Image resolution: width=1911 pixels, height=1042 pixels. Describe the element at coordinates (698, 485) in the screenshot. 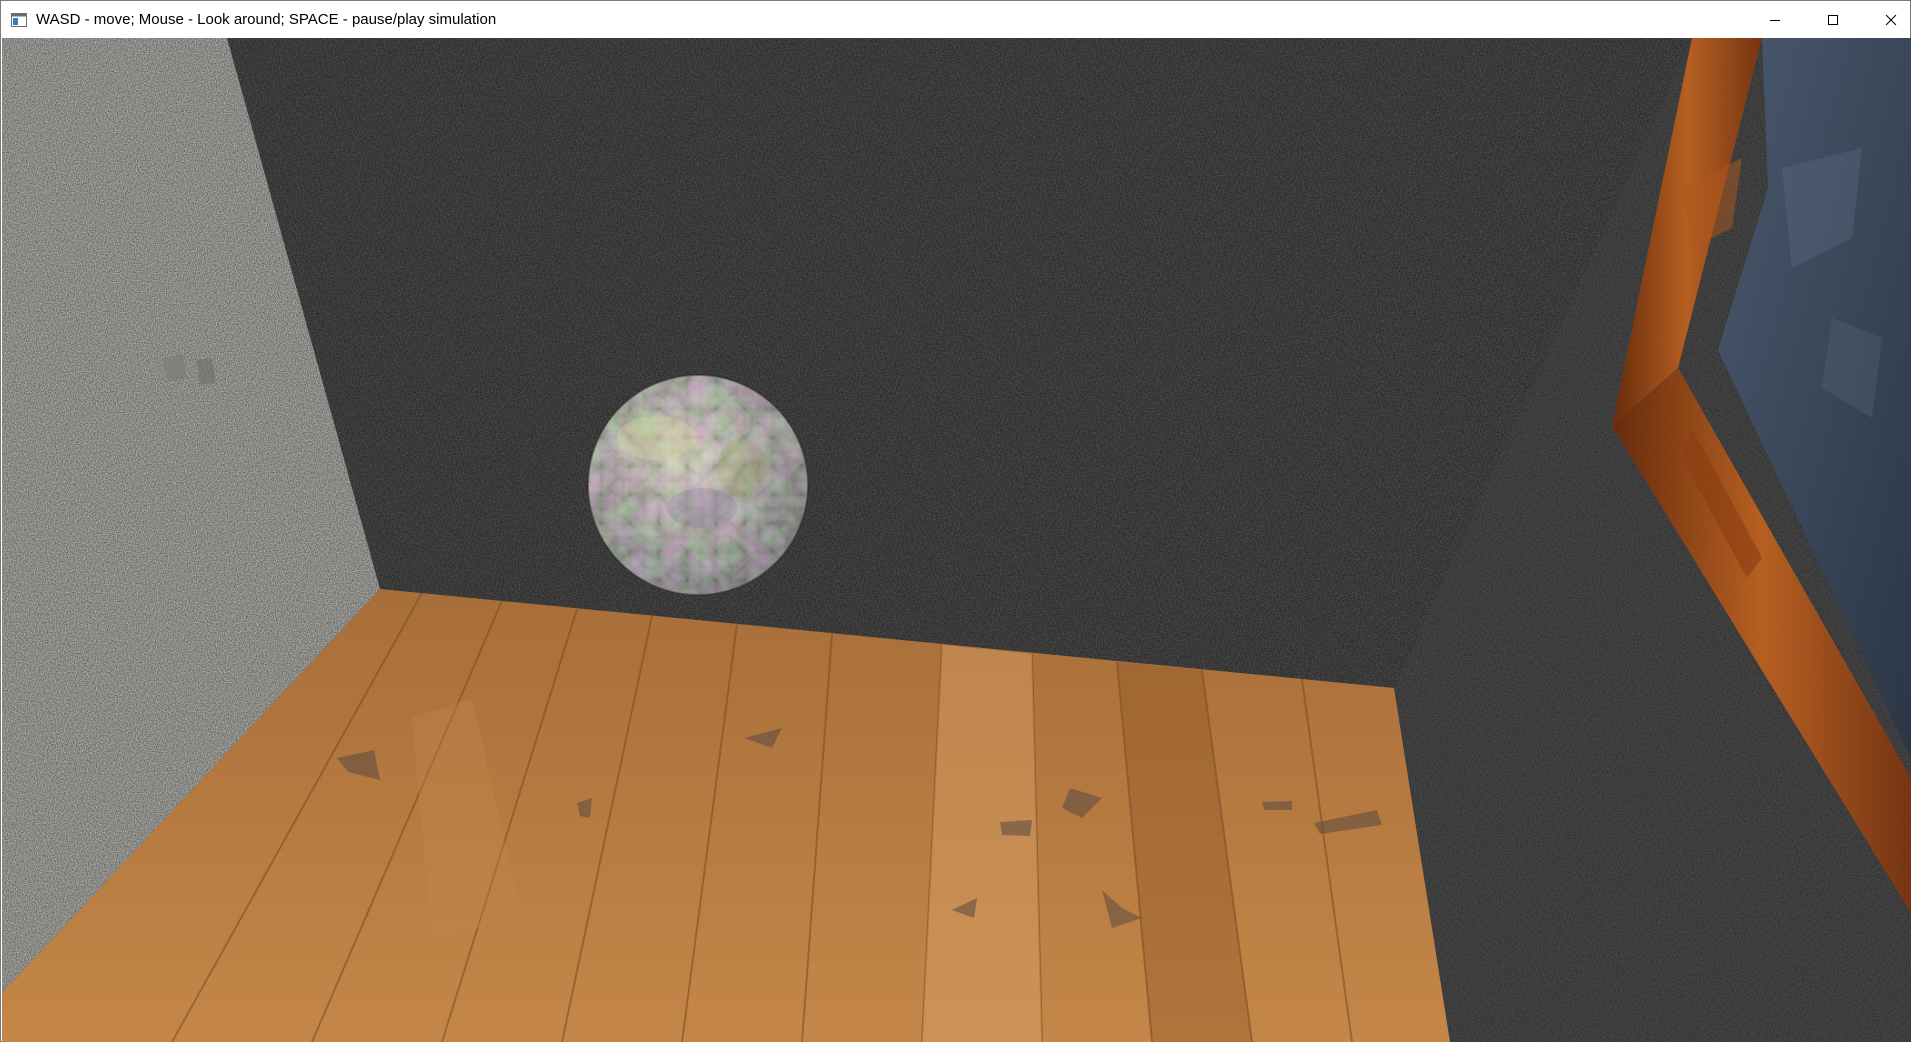

I see `marbled-sphere` at that location.